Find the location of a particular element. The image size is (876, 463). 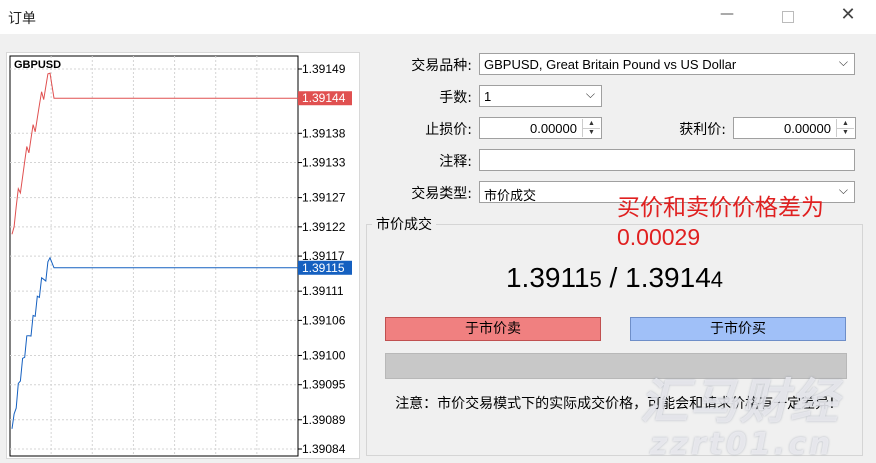

price-scale-label: 1.39149 is located at coordinates (324, 69).